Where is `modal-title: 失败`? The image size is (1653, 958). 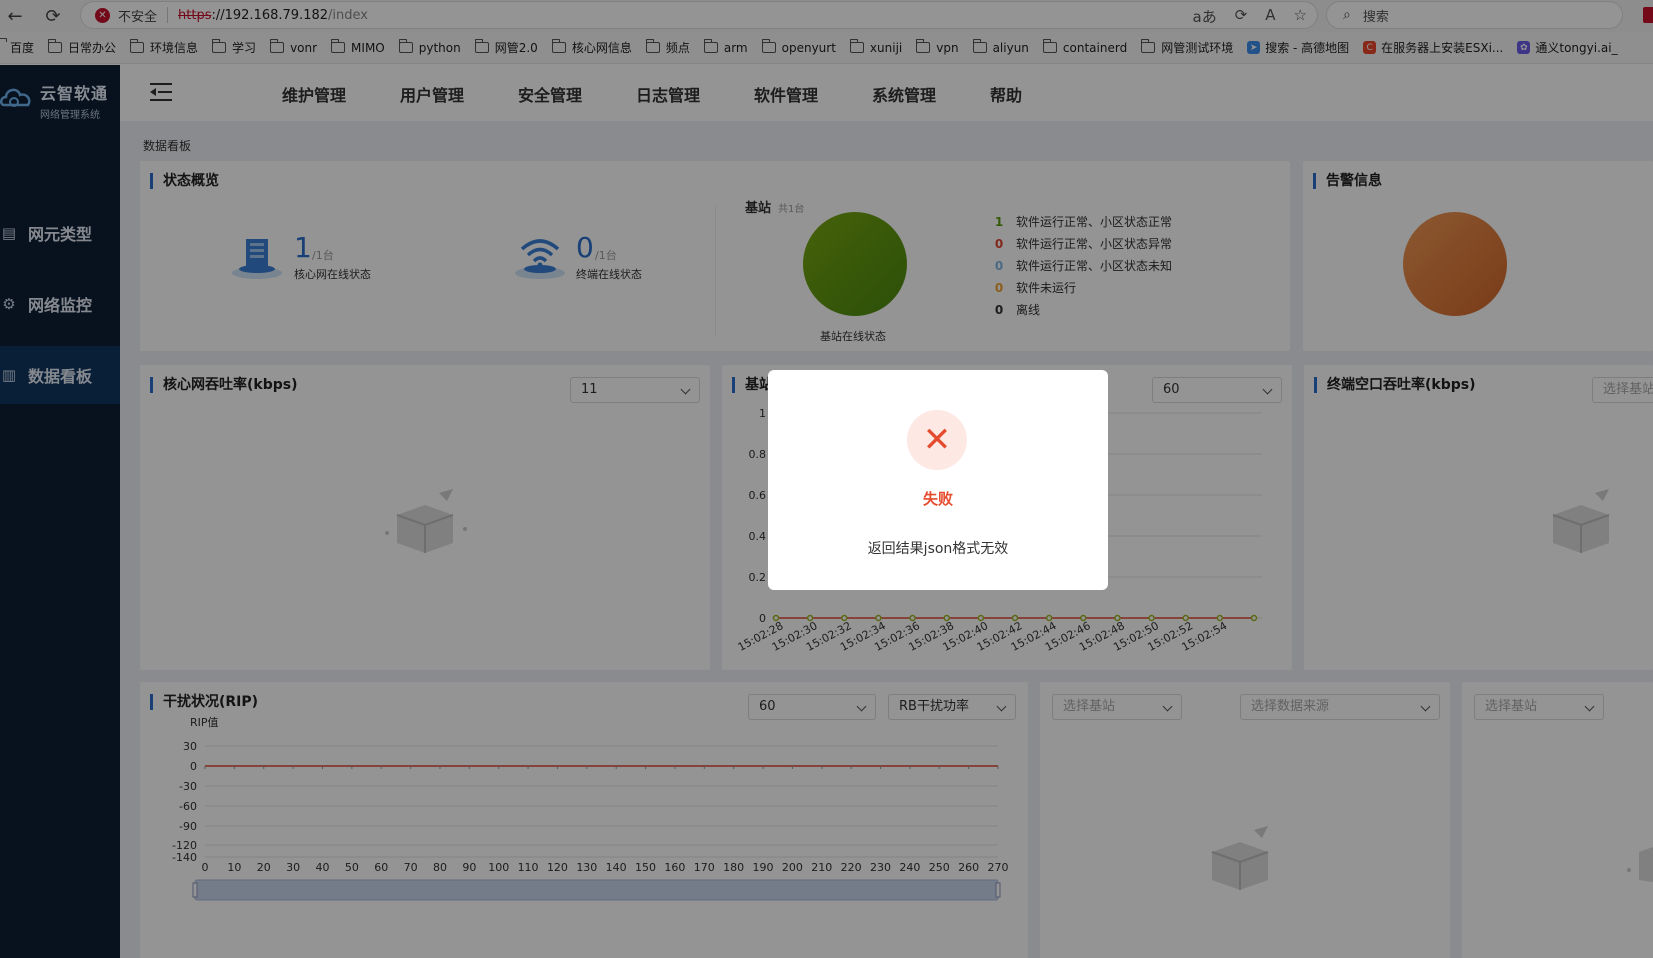 modal-title: 失败 is located at coordinates (937, 499).